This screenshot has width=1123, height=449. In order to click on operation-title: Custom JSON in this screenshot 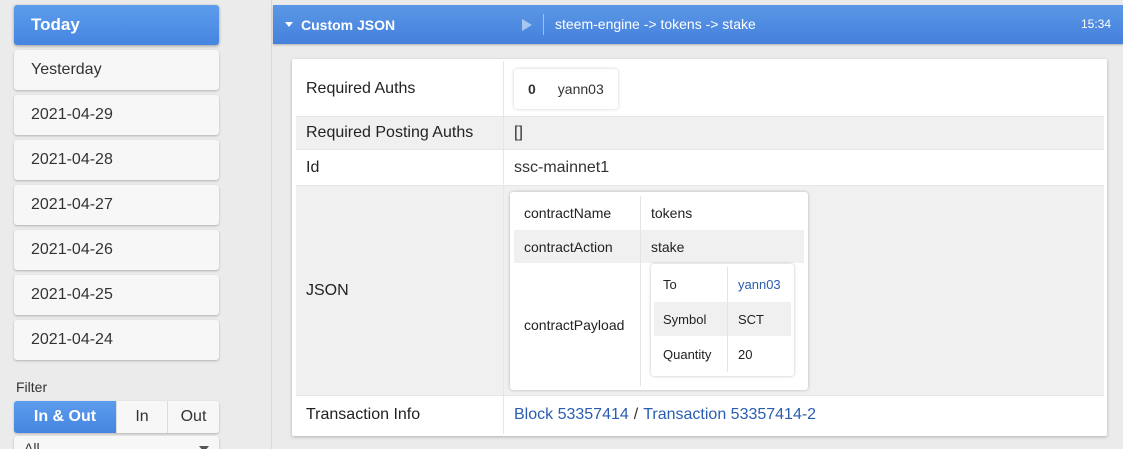, I will do `click(348, 24)`.